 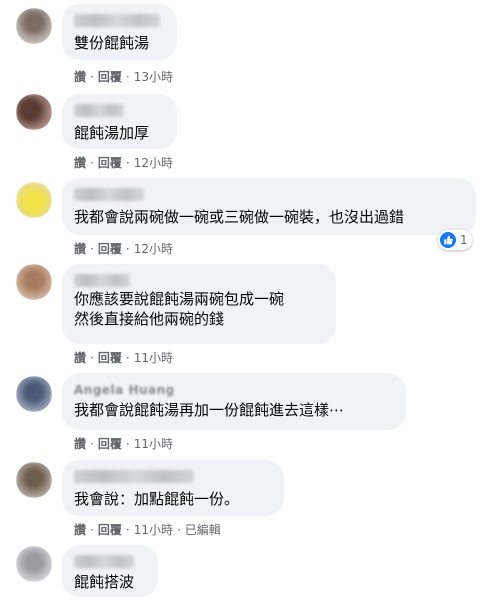 I want to click on like-icon, so click(x=448, y=240).